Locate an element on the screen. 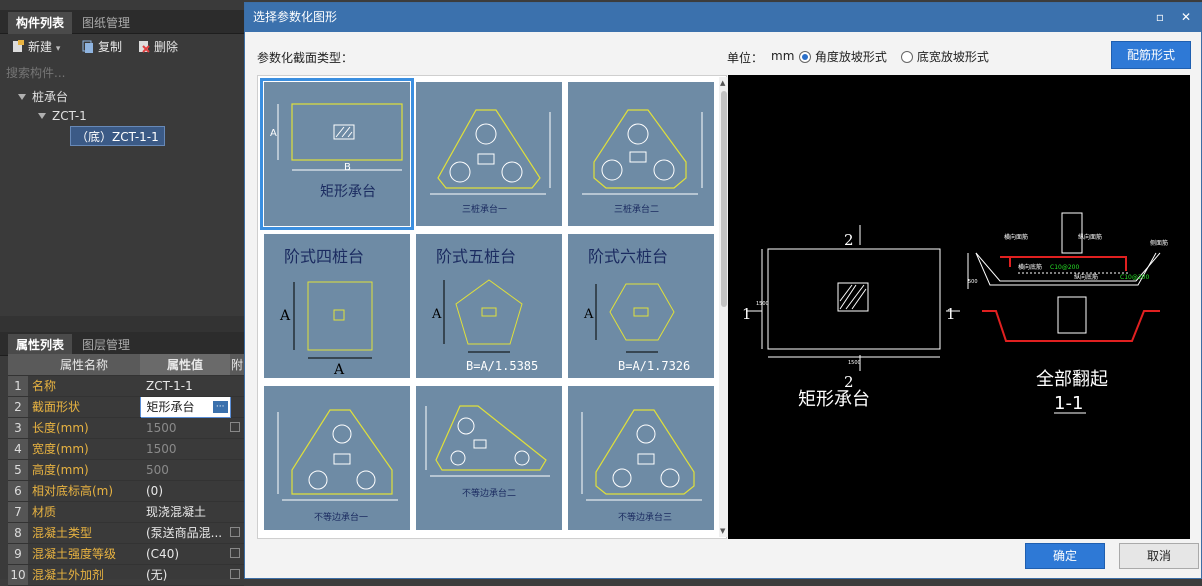  row-number: 3 is located at coordinates (18, 428).